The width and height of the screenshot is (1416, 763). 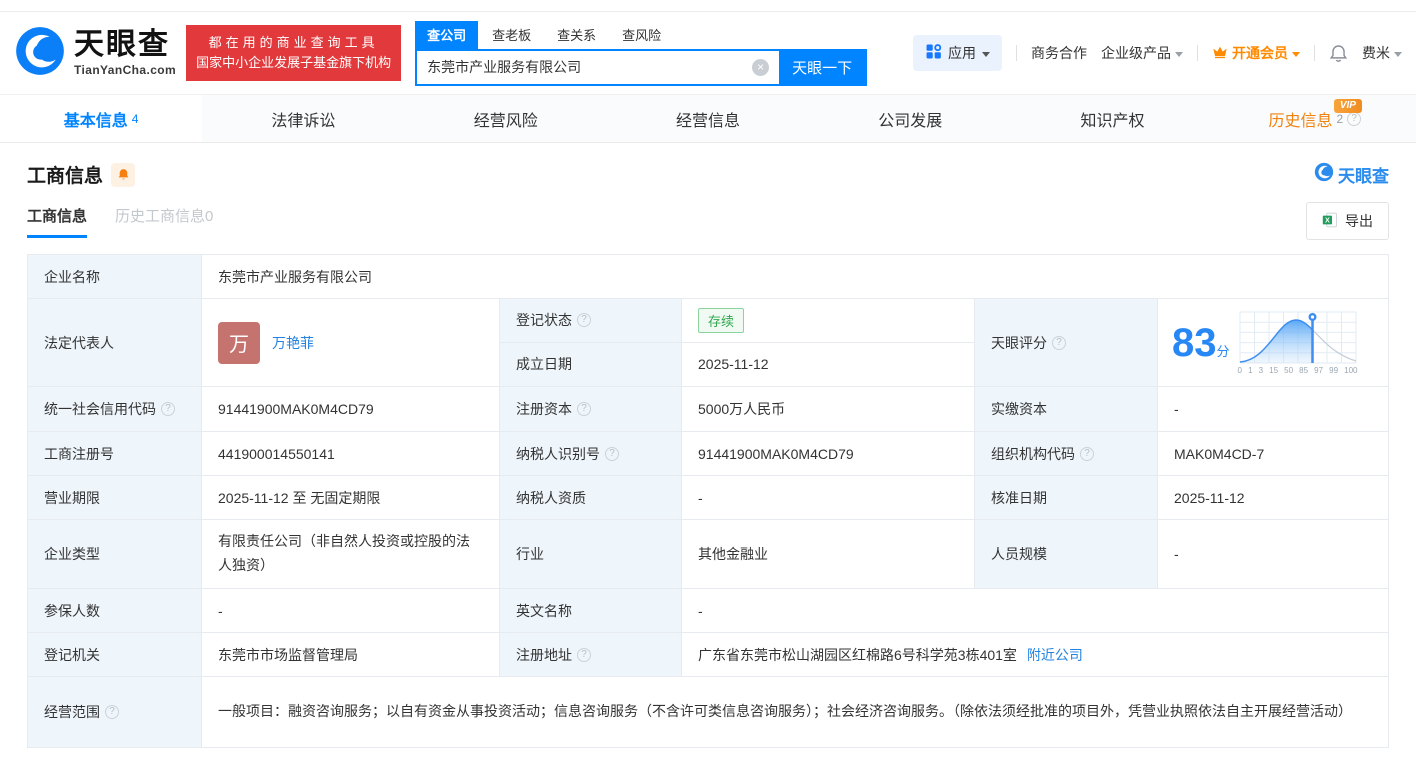 I want to click on tab-label: 基本信息, so click(x=95, y=121).